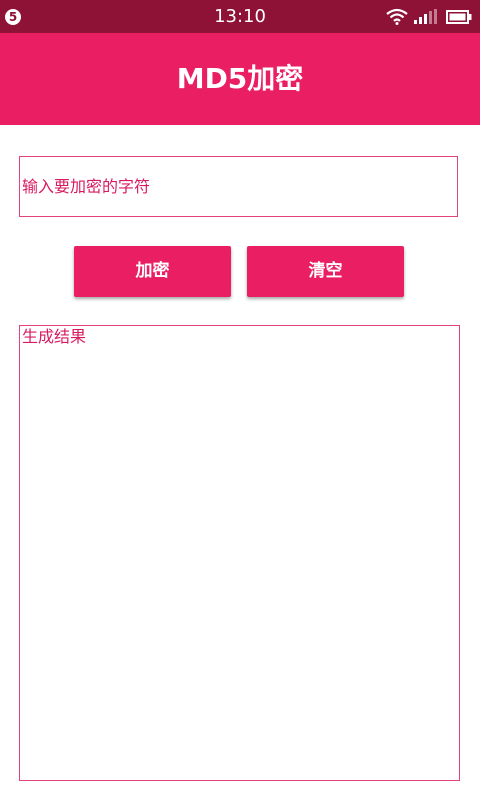  I want to click on text-input, so click(237, 186).